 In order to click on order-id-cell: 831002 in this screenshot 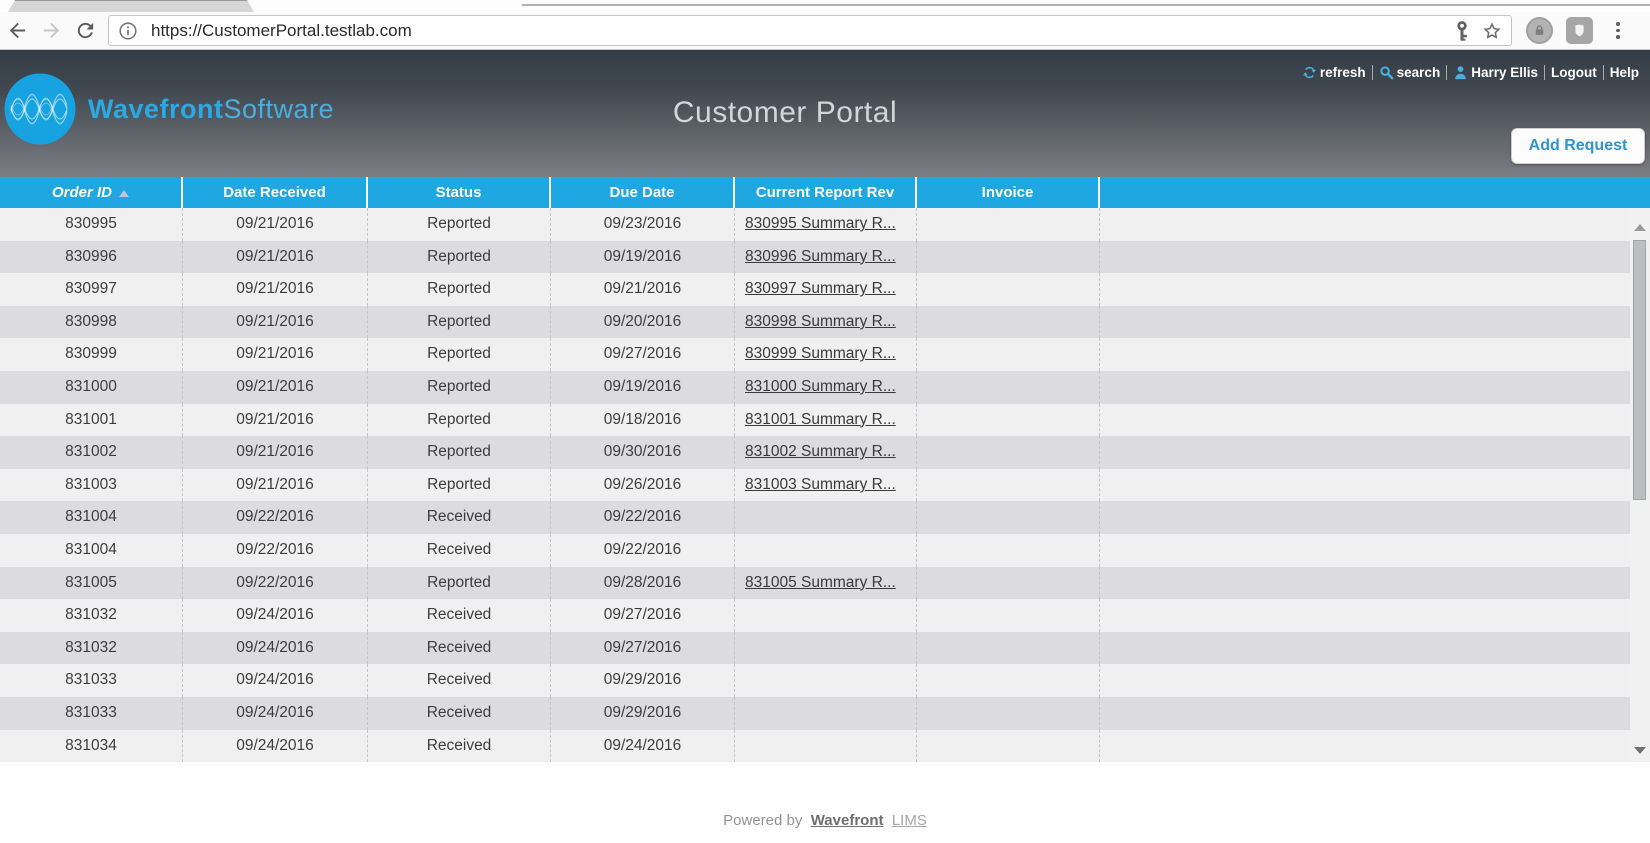, I will do `click(91, 452)`.